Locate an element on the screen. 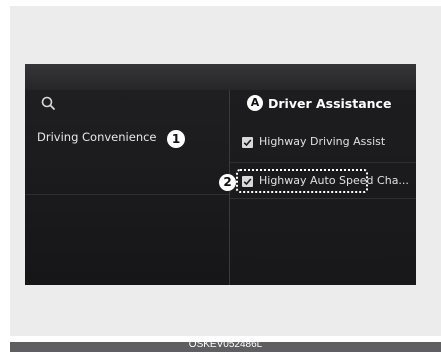 This screenshot has height=352, width=441. search-icon is located at coordinates (51, 104).